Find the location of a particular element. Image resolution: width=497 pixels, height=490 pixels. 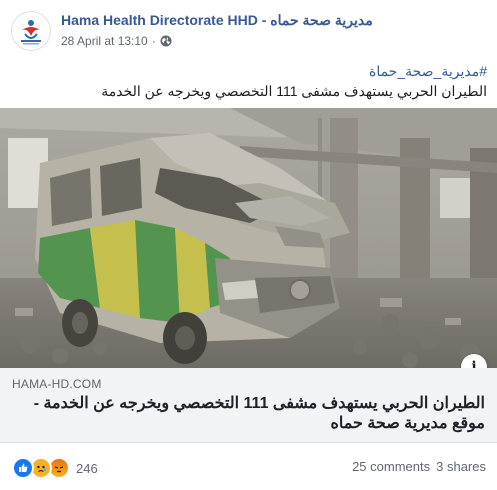

directorate-logo is located at coordinates (31, 31).